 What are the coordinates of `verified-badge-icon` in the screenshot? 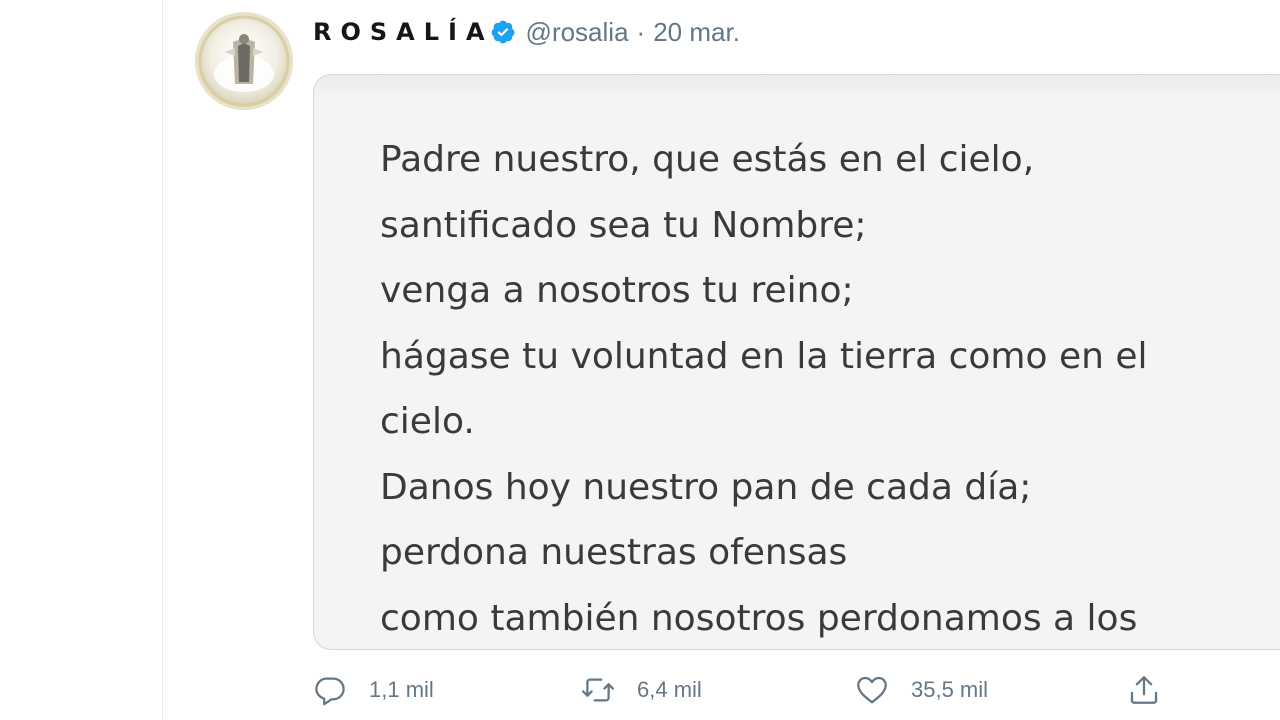 It's located at (503, 32).